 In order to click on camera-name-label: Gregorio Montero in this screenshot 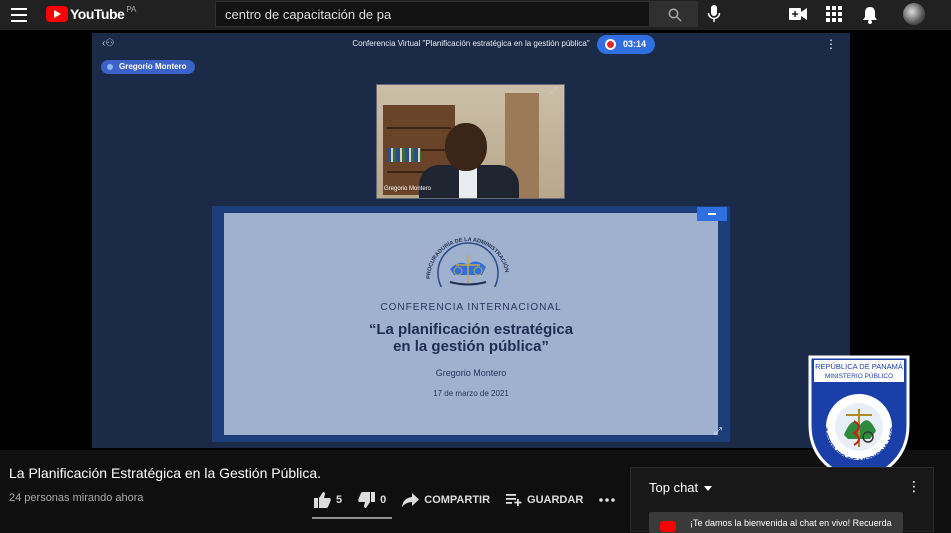, I will do `click(408, 189)`.